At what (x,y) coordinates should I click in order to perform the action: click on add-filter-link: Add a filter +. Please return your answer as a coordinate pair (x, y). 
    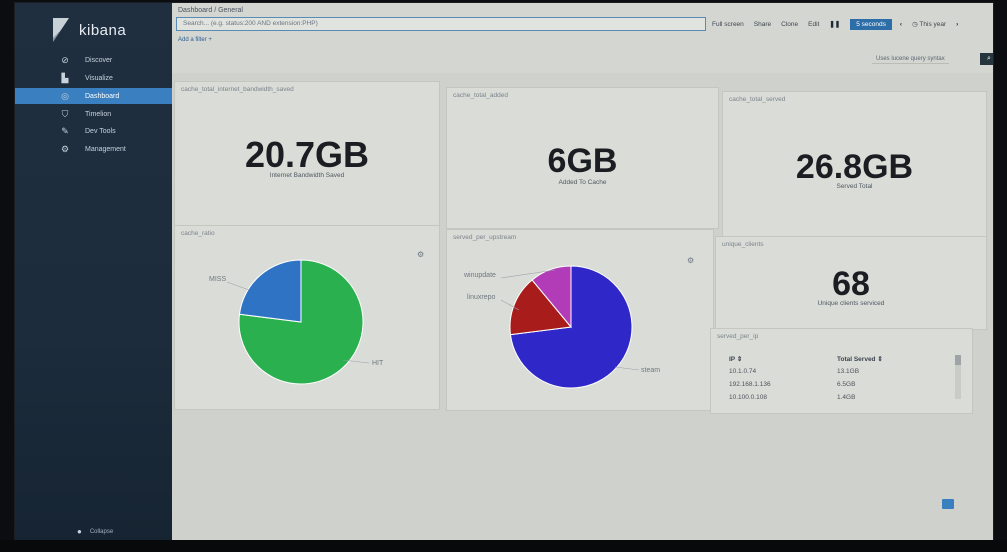
    Looking at the image, I should click on (195, 40).